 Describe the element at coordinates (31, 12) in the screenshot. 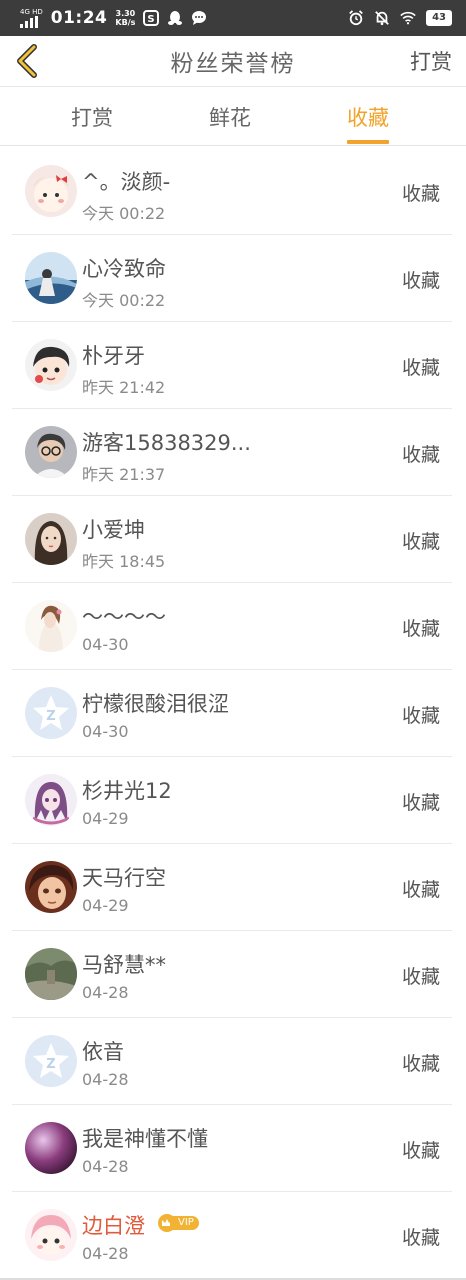

I see `network-type: 4G HD` at that location.